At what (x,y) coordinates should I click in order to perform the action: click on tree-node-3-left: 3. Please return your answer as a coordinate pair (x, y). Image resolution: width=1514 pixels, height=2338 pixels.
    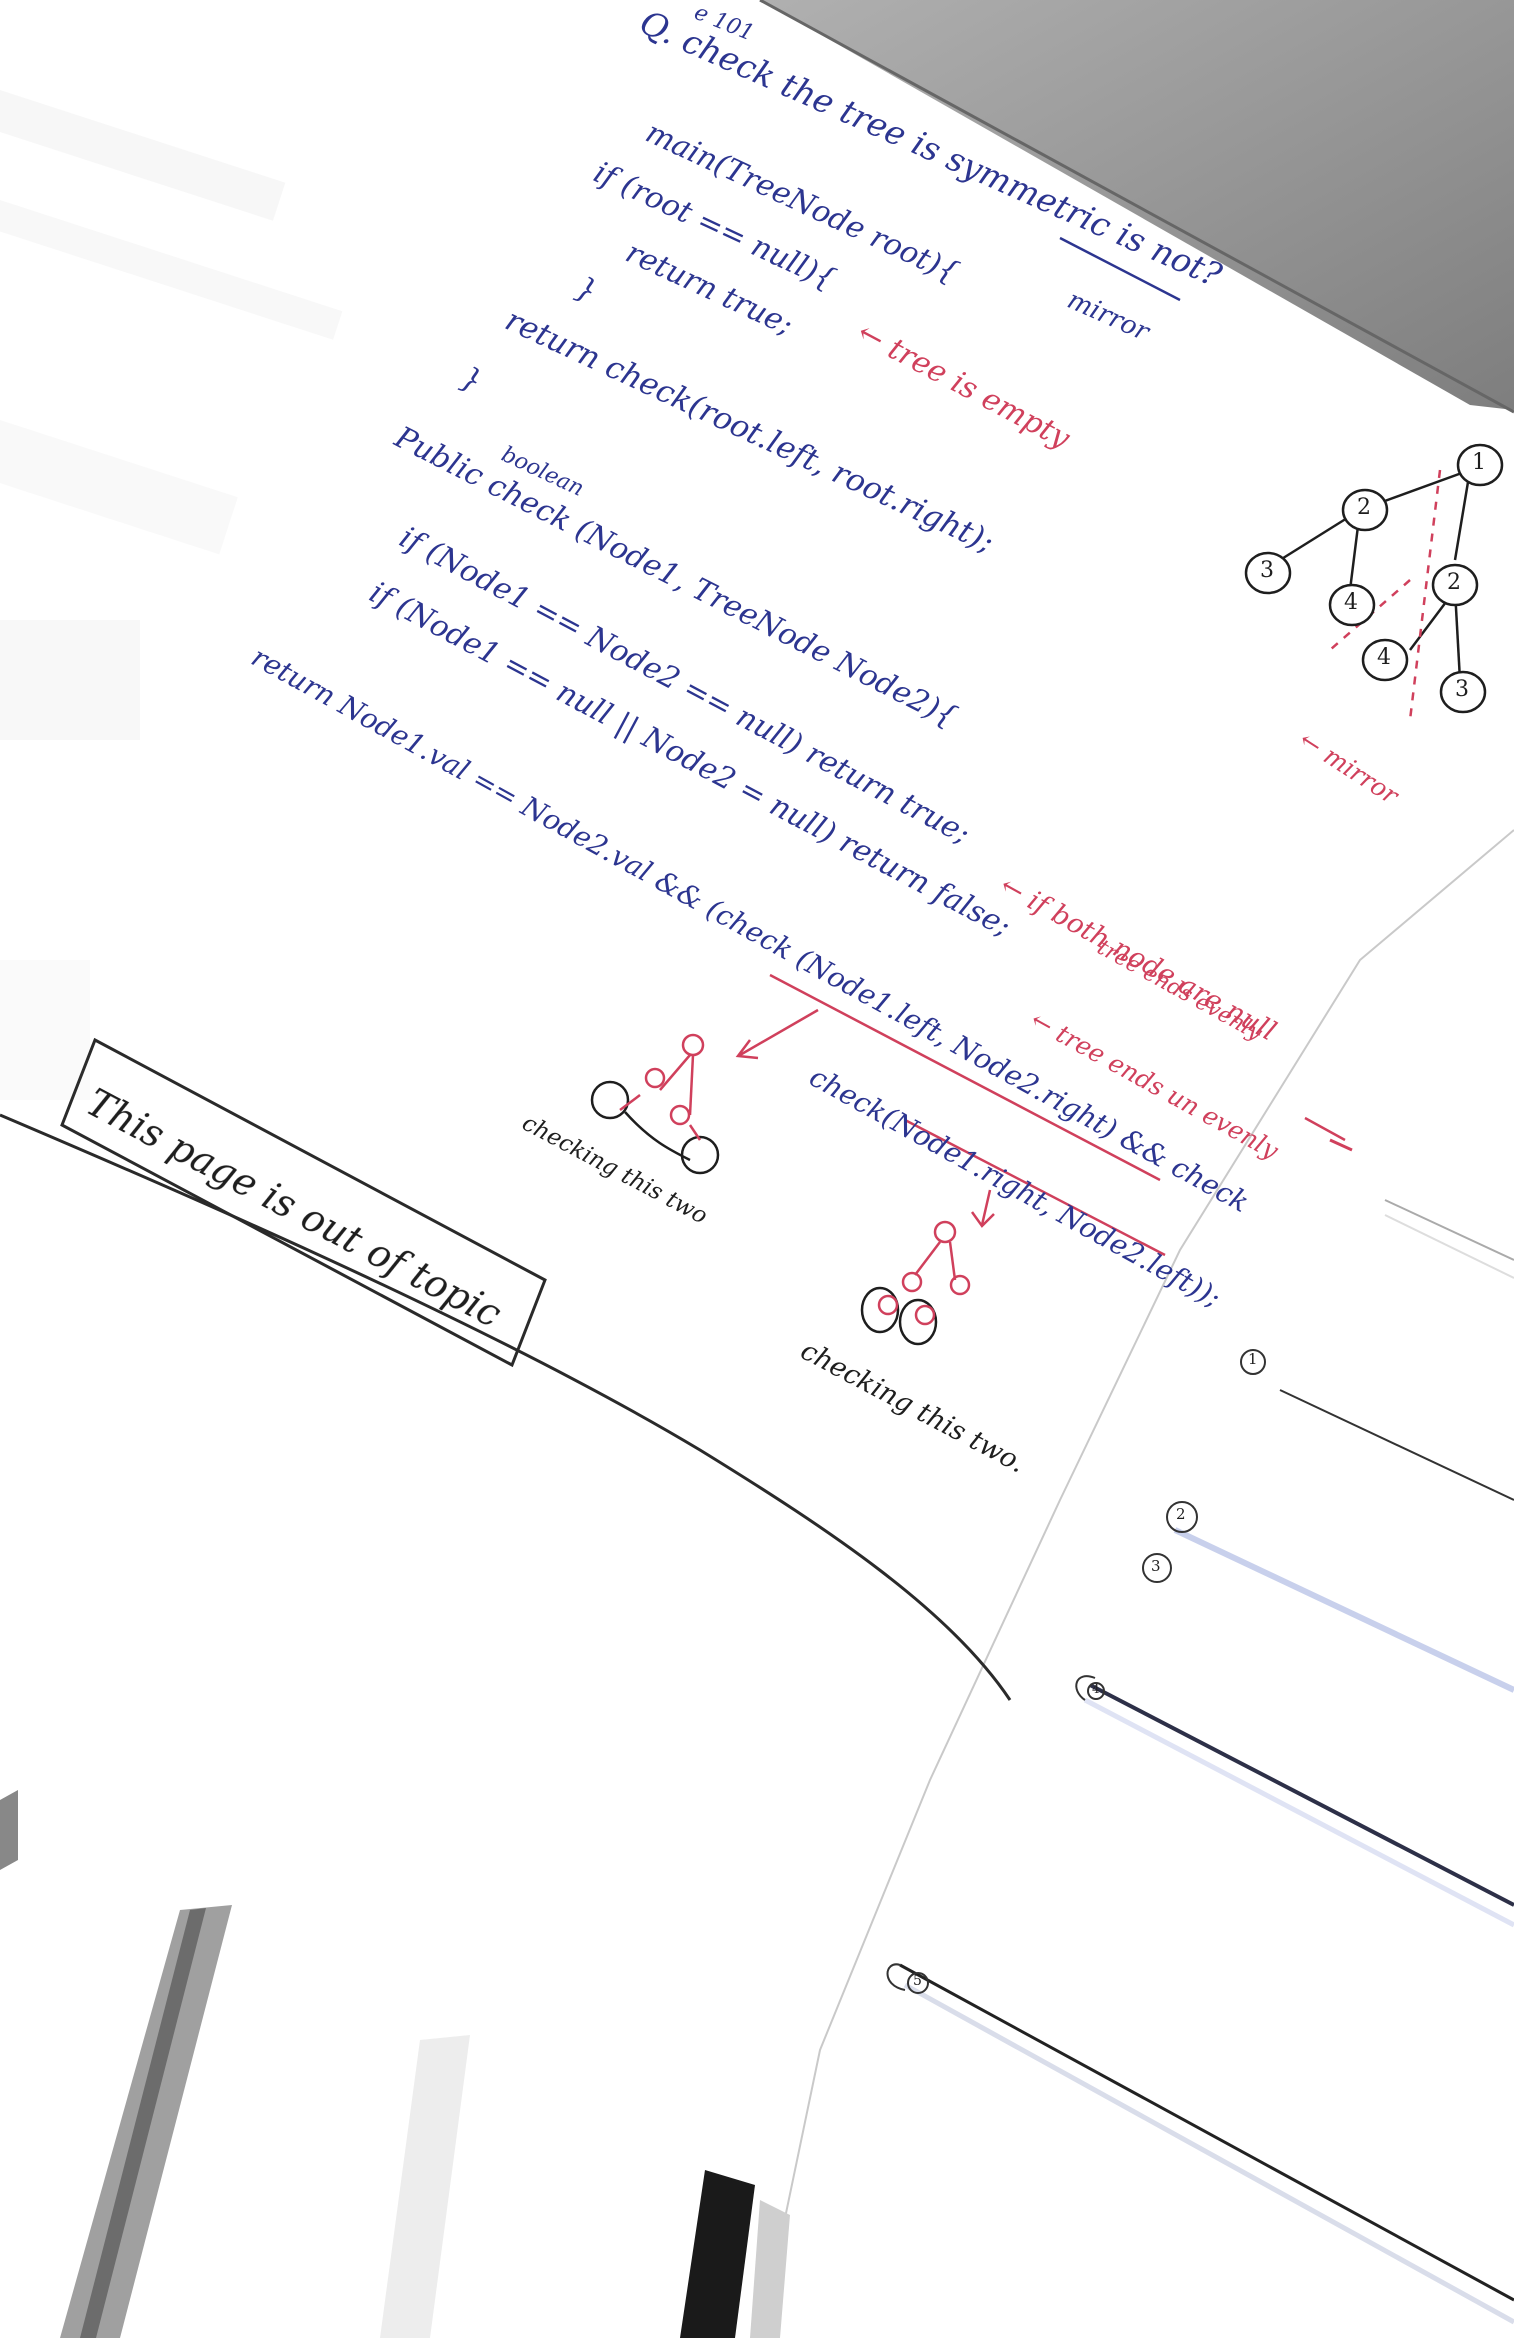
    Looking at the image, I should click on (1267, 570).